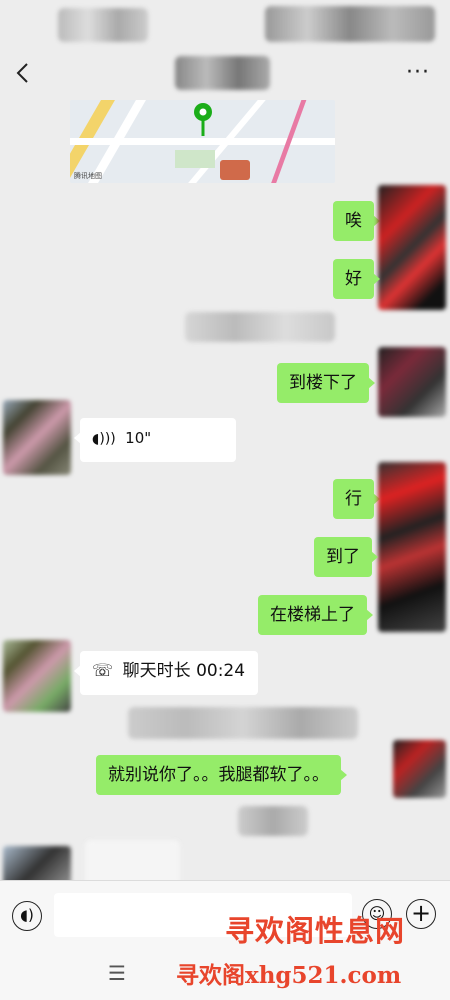 This screenshot has width=450, height=1000. I want to click on map-logo: 腾讯地图, so click(88, 176).